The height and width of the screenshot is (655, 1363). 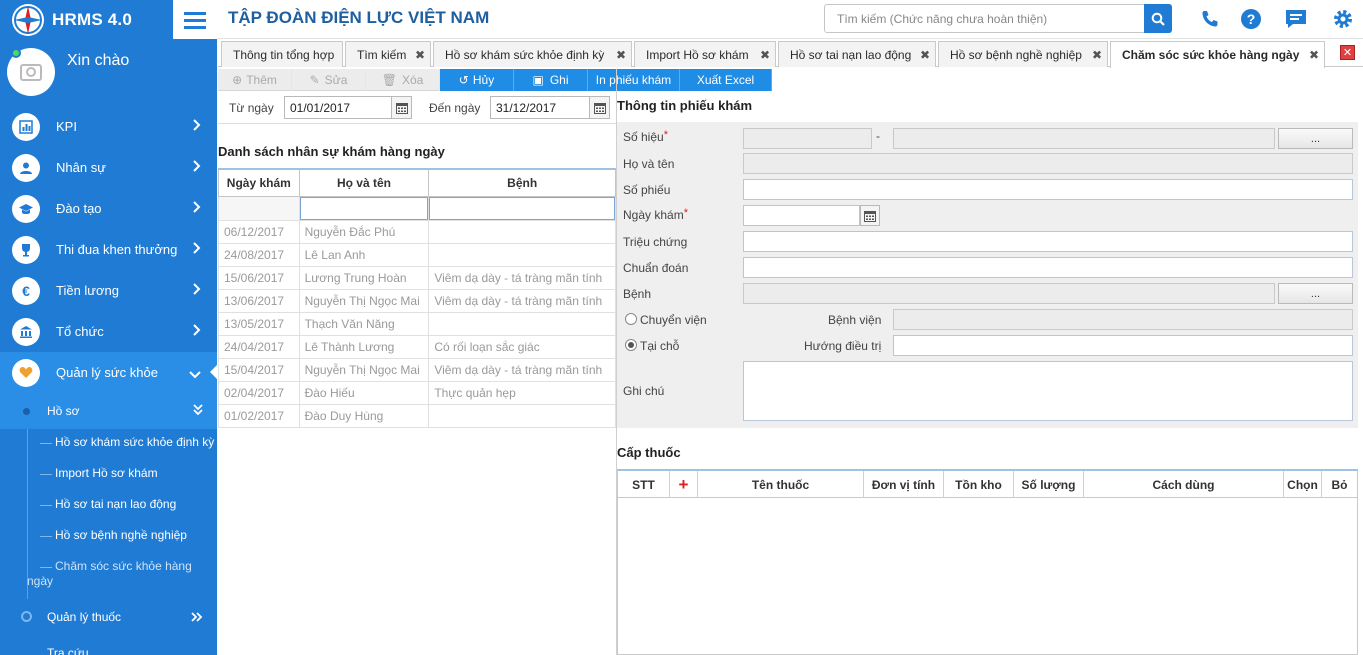 What do you see at coordinates (801, 215) in the screenshot?
I see `ngay-kham-input` at bounding box center [801, 215].